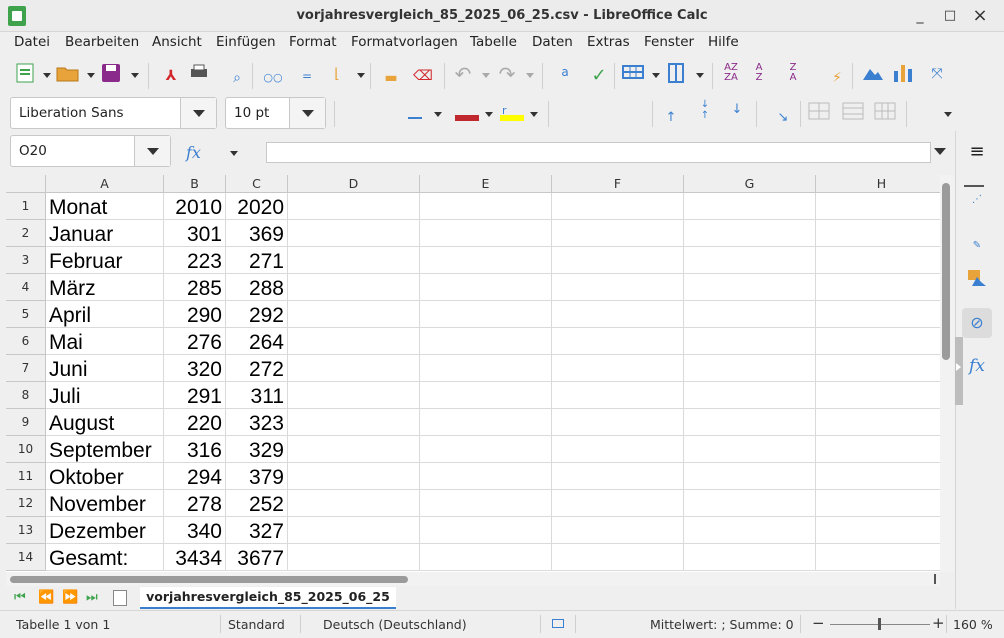 The width and height of the screenshot is (1004, 638). I want to click on cell-e3, so click(486, 260).